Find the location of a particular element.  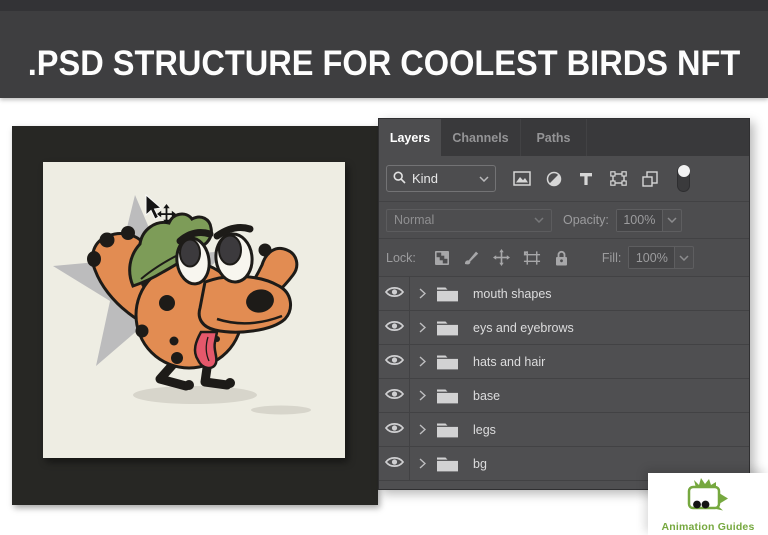

filter-toggle-ball is located at coordinates (684, 171).